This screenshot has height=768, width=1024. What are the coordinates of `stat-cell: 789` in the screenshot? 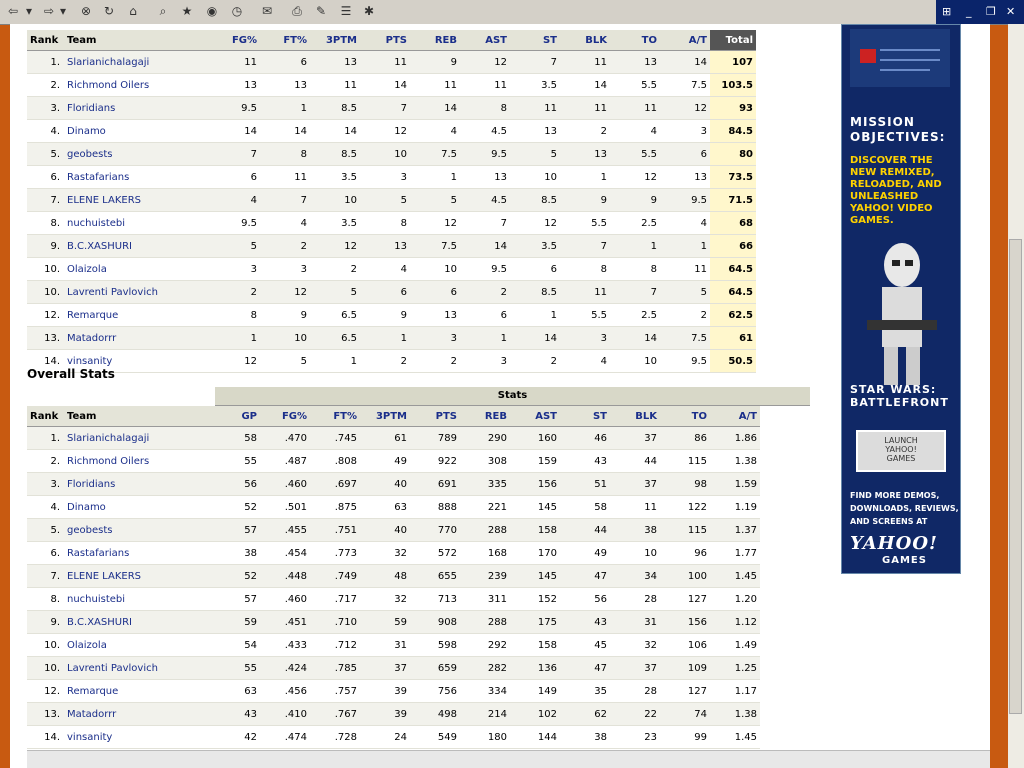 It's located at (435, 438).